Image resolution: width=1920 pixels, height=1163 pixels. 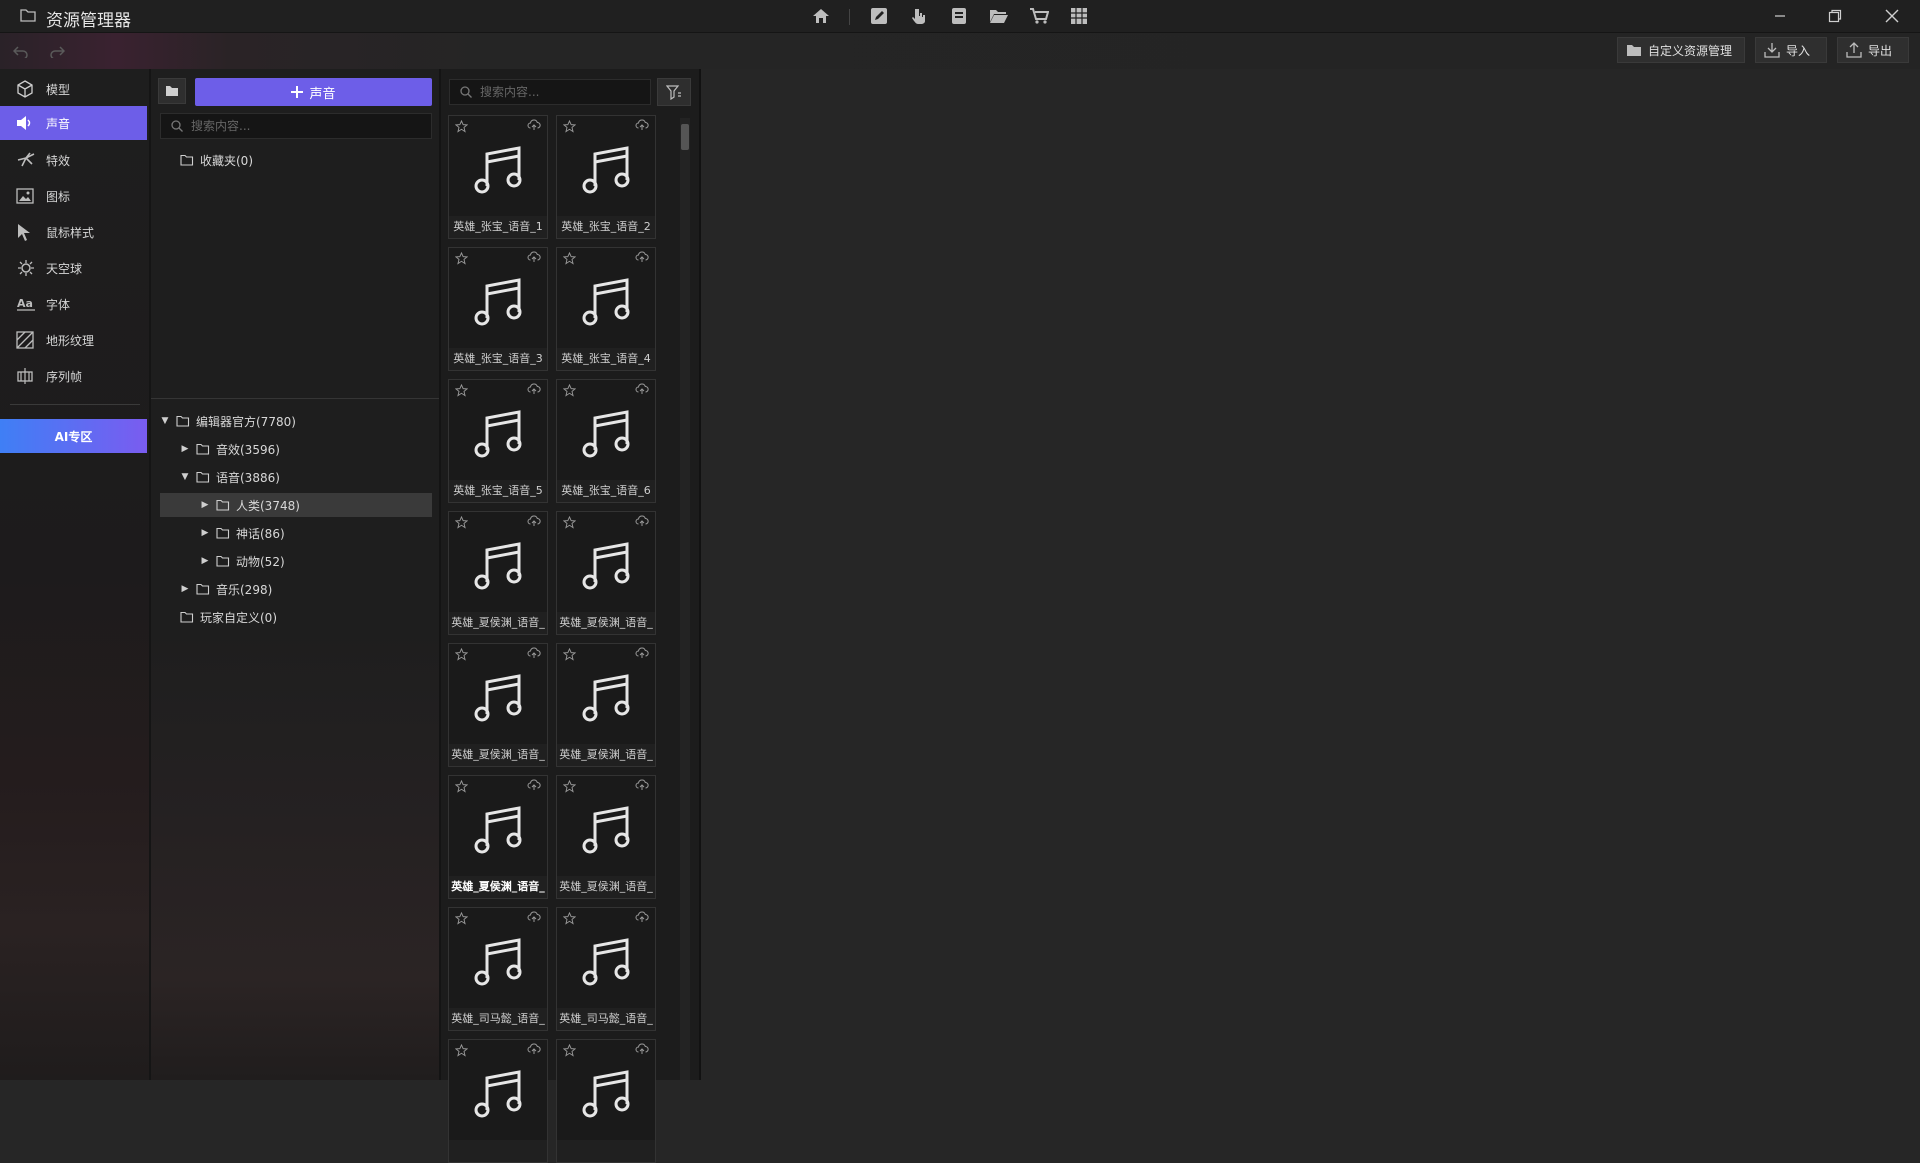 What do you see at coordinates (296, 421) in the screenshot?
I see `tree-node: ▼ 编辑器官方(7780)` at bounding box center [296, 421].